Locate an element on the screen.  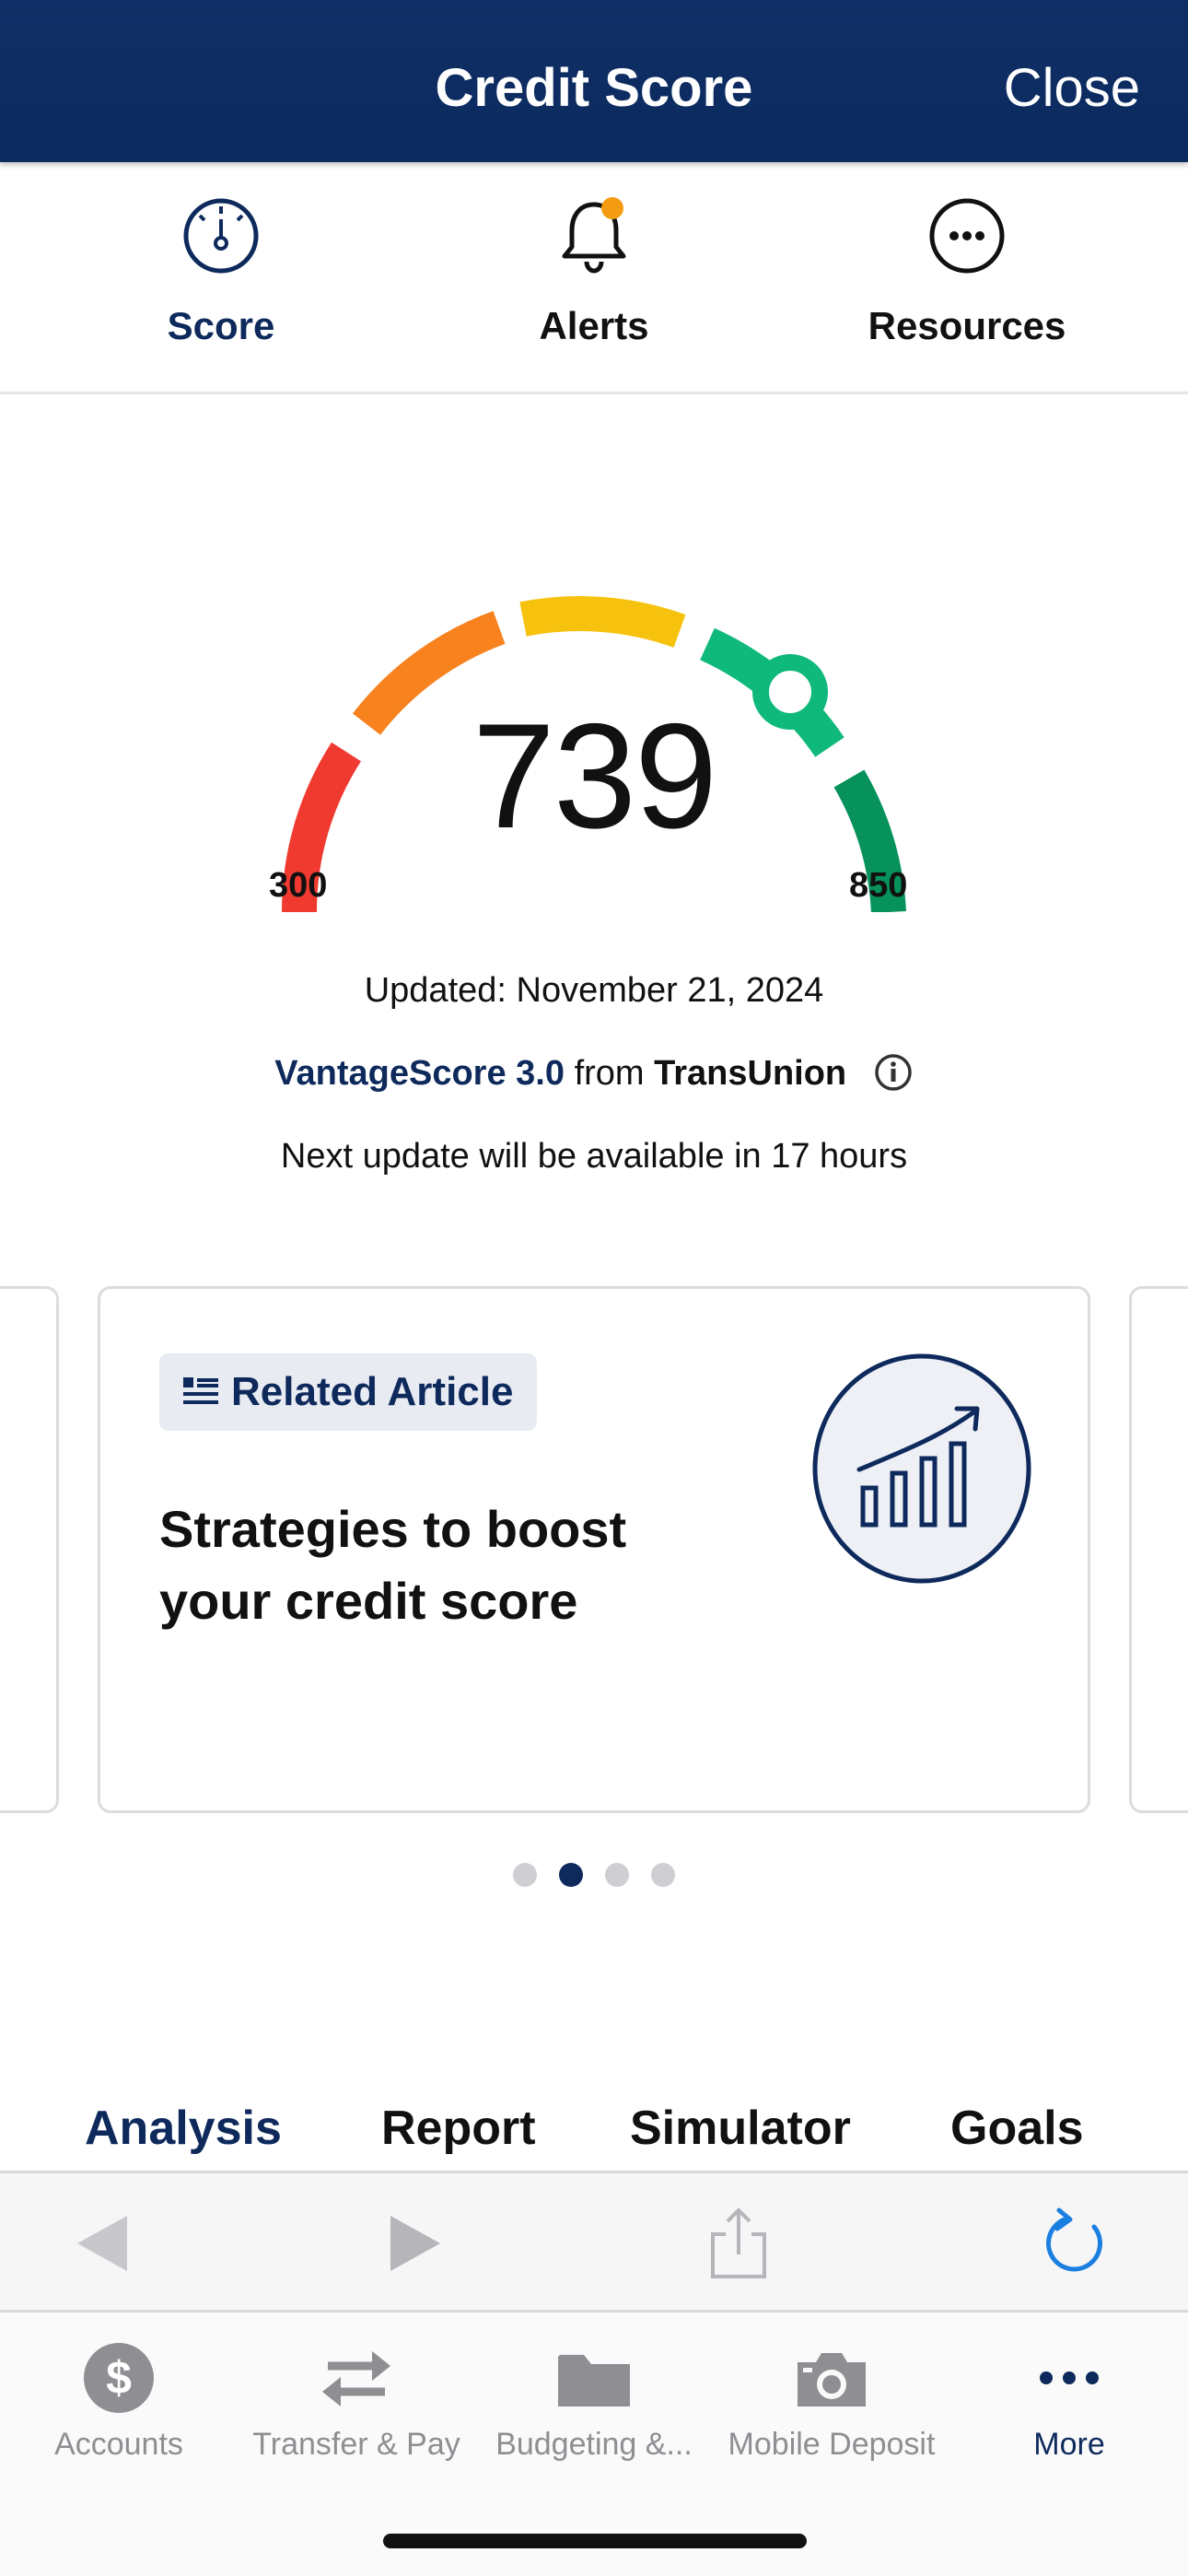
more-circle-icon is located at coordinates (967, 236).